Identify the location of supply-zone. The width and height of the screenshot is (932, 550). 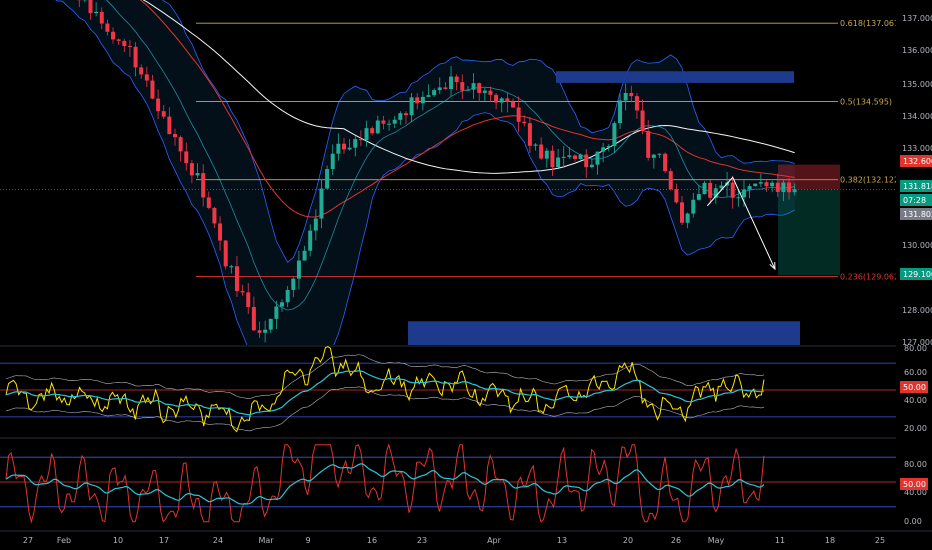
(675, 77).